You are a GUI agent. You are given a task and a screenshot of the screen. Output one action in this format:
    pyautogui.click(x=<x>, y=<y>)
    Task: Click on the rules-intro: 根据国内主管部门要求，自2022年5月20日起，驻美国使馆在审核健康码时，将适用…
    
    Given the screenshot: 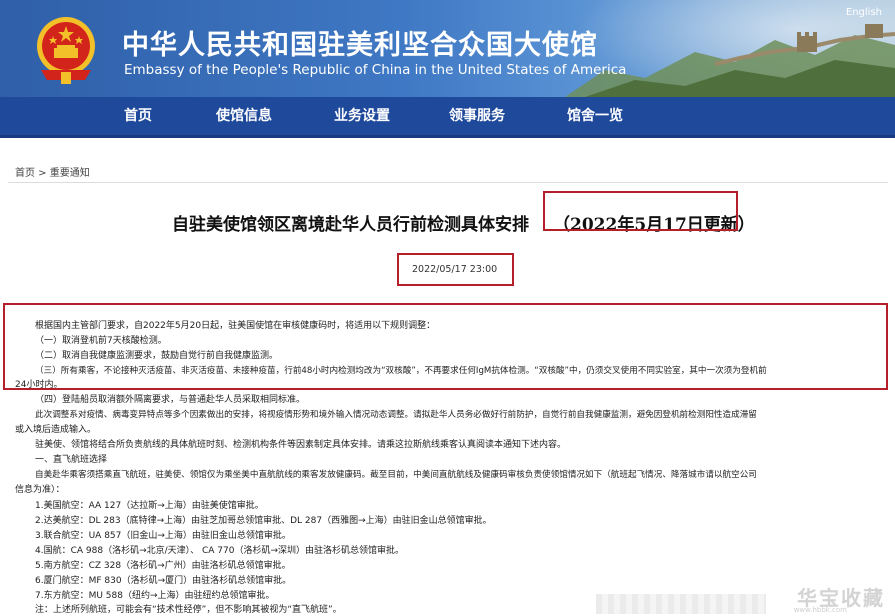 What is the action you would take?
    pyautogui.click(x=235, y=326)
    